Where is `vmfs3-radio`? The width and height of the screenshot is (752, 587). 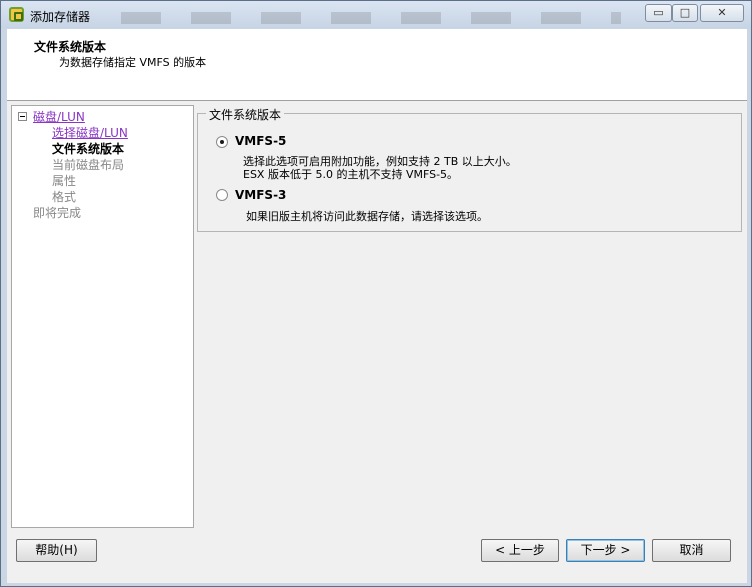
vmfs3-radio is located at coordinates (222, 195).